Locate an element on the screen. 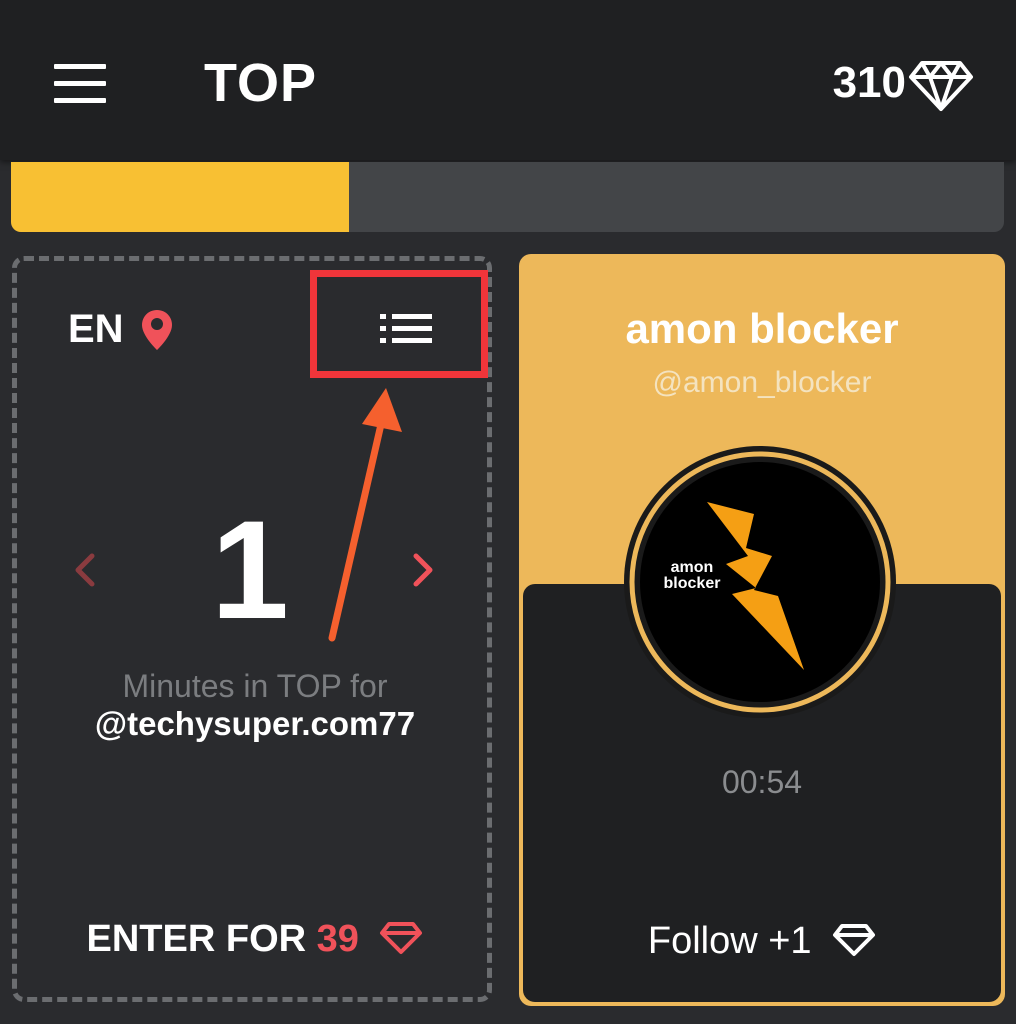  minutes-label: Minutes in TOP for is located at coordinates (255, 686).